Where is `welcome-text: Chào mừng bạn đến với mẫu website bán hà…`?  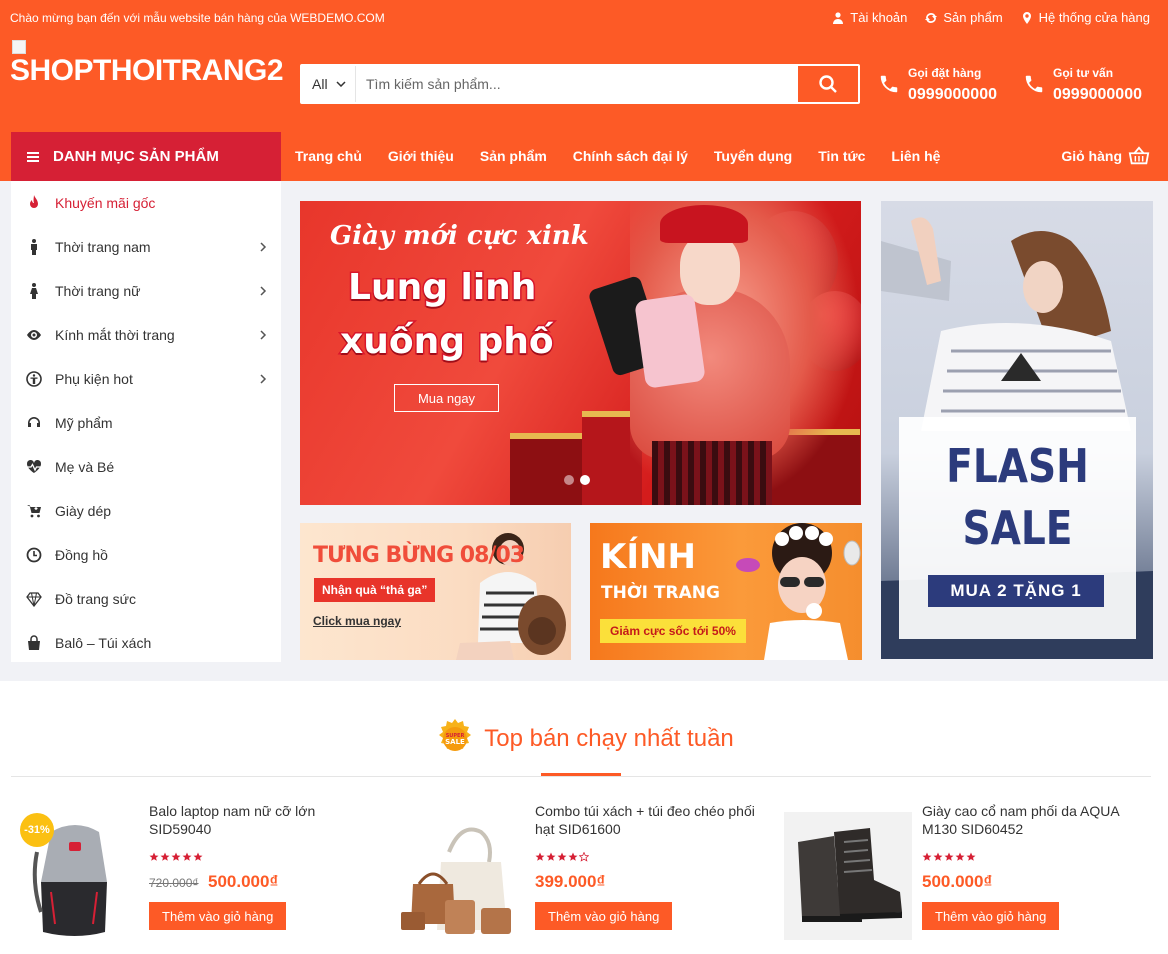
welcome-text: Chào mừng bạn đến với mẫu website bán hà… is located at coordinates (197, 18).